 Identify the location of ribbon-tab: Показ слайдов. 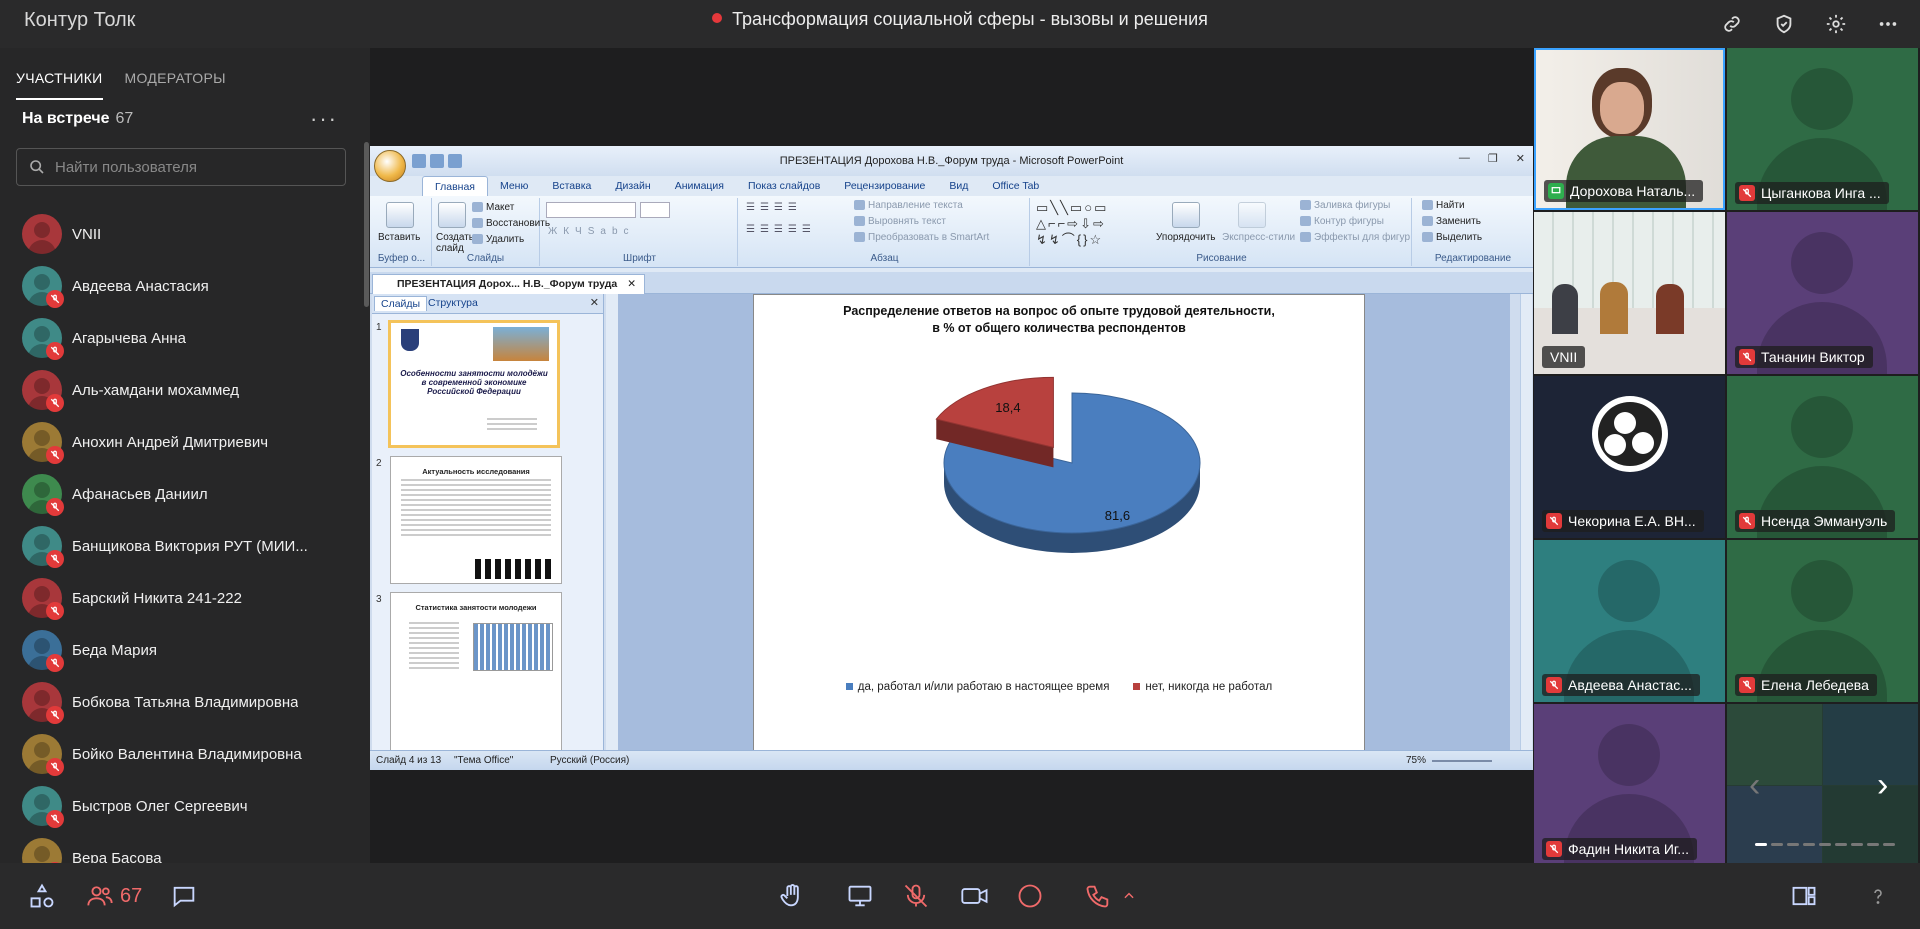
(784, 186).